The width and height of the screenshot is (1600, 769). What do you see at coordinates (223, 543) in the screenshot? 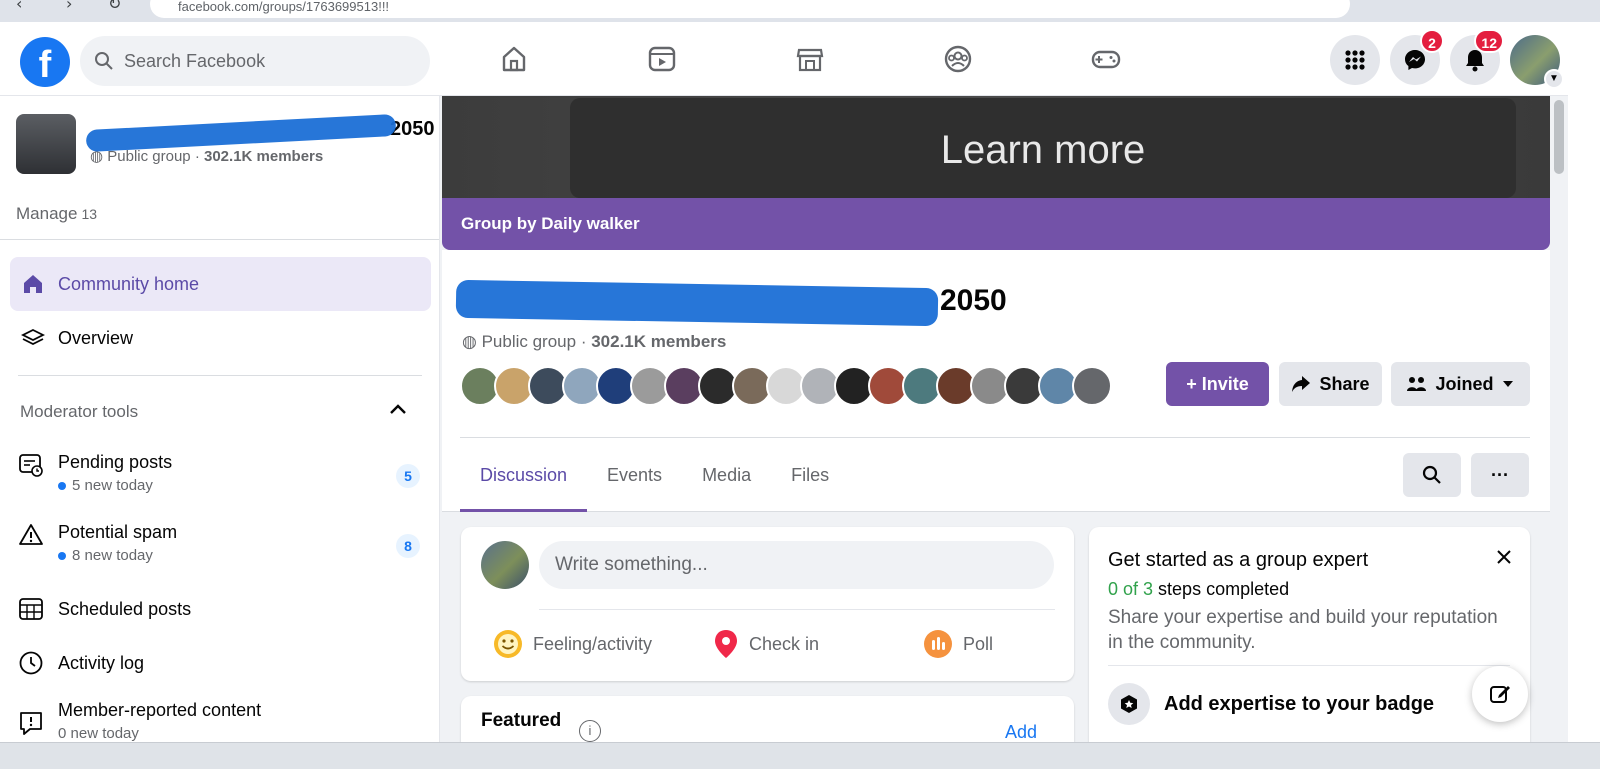
I see `tool-potential-spam: Potential spam 8 new today 8` at bounding box center [223, 543].